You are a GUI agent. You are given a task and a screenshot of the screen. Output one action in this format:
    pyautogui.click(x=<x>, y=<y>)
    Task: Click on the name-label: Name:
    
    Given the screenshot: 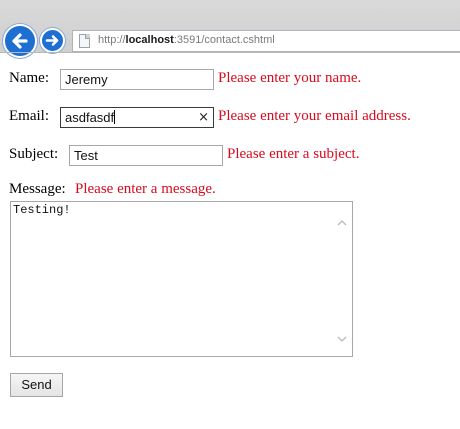 What is the action you would take?
    pyautogui.click(x=29, y=78)
    